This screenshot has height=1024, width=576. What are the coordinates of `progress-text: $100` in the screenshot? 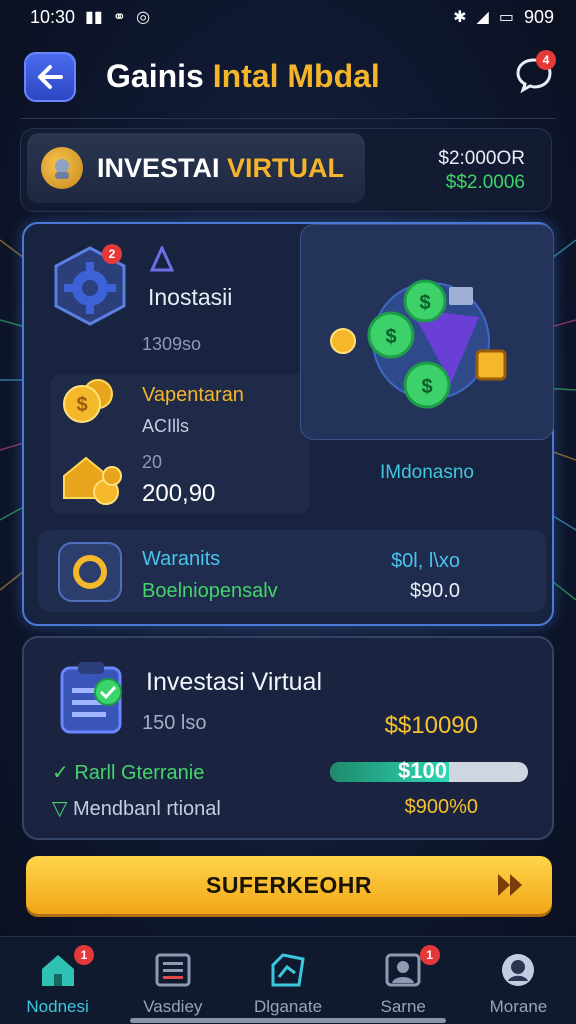 It's located at (422, 770).